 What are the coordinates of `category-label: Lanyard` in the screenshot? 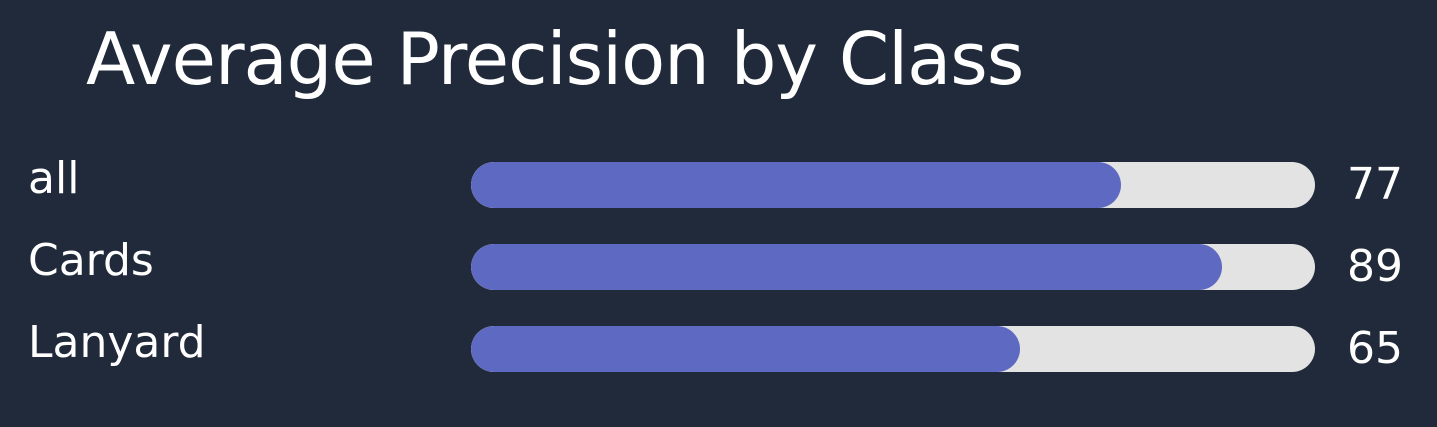 It's located at (117, 342).